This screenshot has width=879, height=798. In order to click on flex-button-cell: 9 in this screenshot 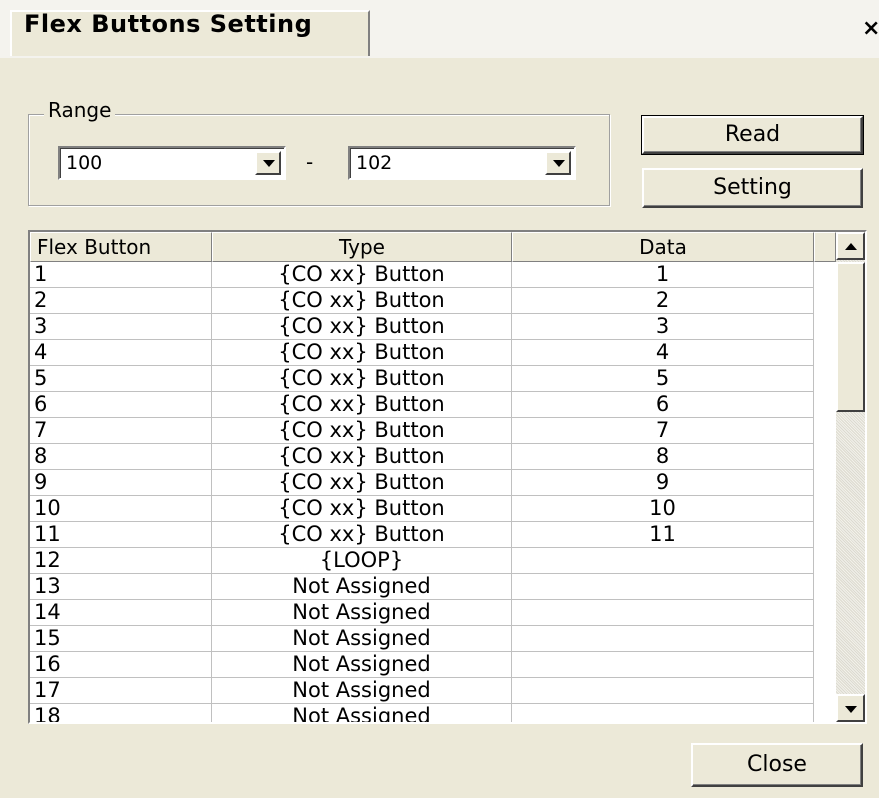, I will do `click(121, 483)`.